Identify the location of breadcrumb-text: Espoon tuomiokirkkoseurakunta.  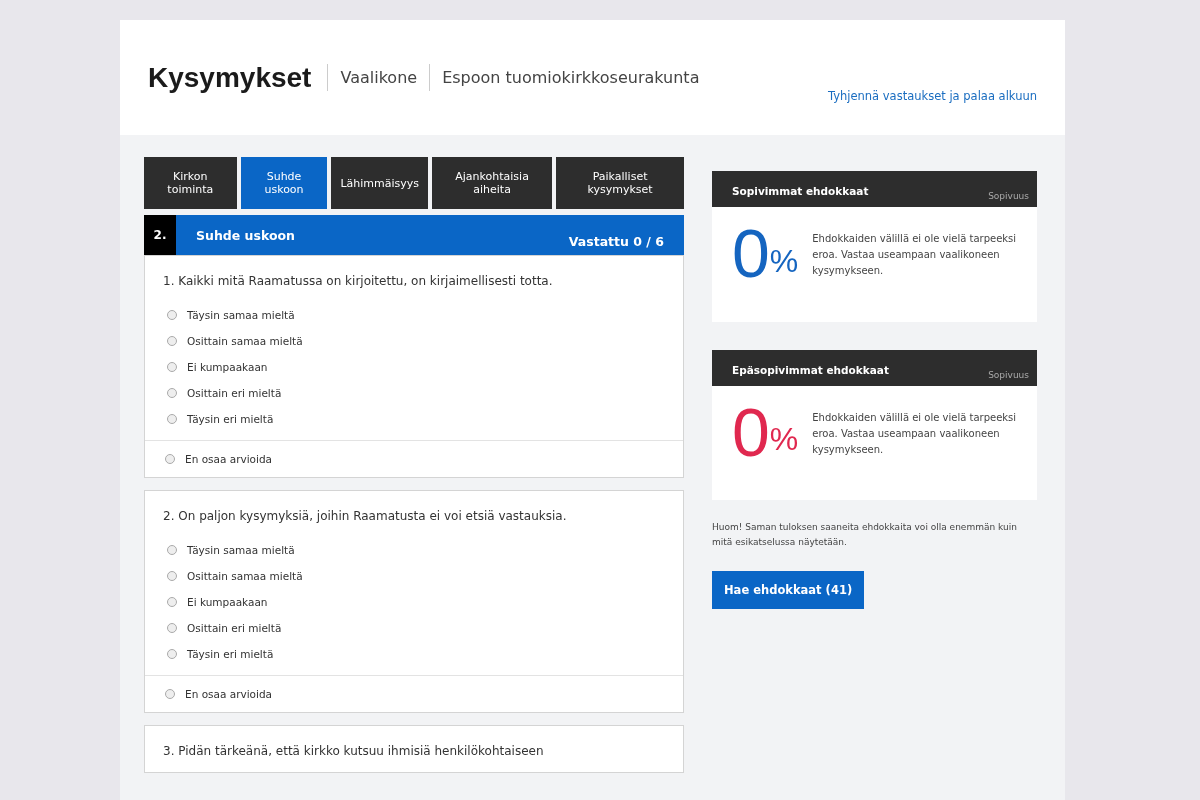
(570, 77).